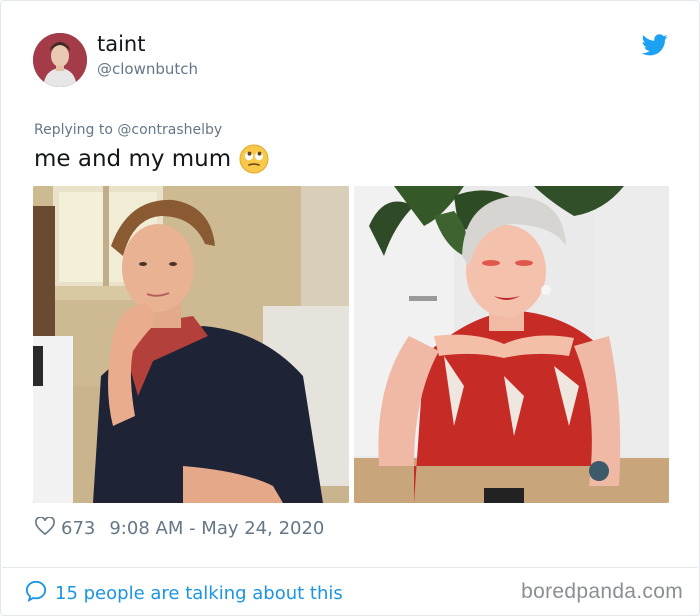  I want to click on talking-link: 15 people are talking about this, so click(184, 593).